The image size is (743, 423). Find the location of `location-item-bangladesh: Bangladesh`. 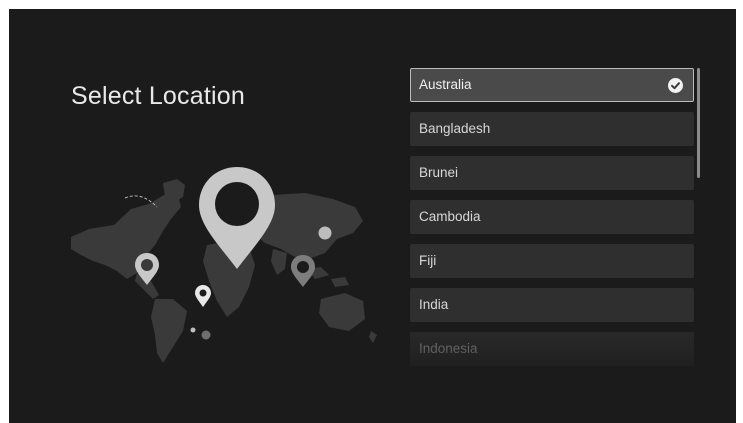

location-item-bangladesh: Bangladesh is located at coordinates (552, 129).